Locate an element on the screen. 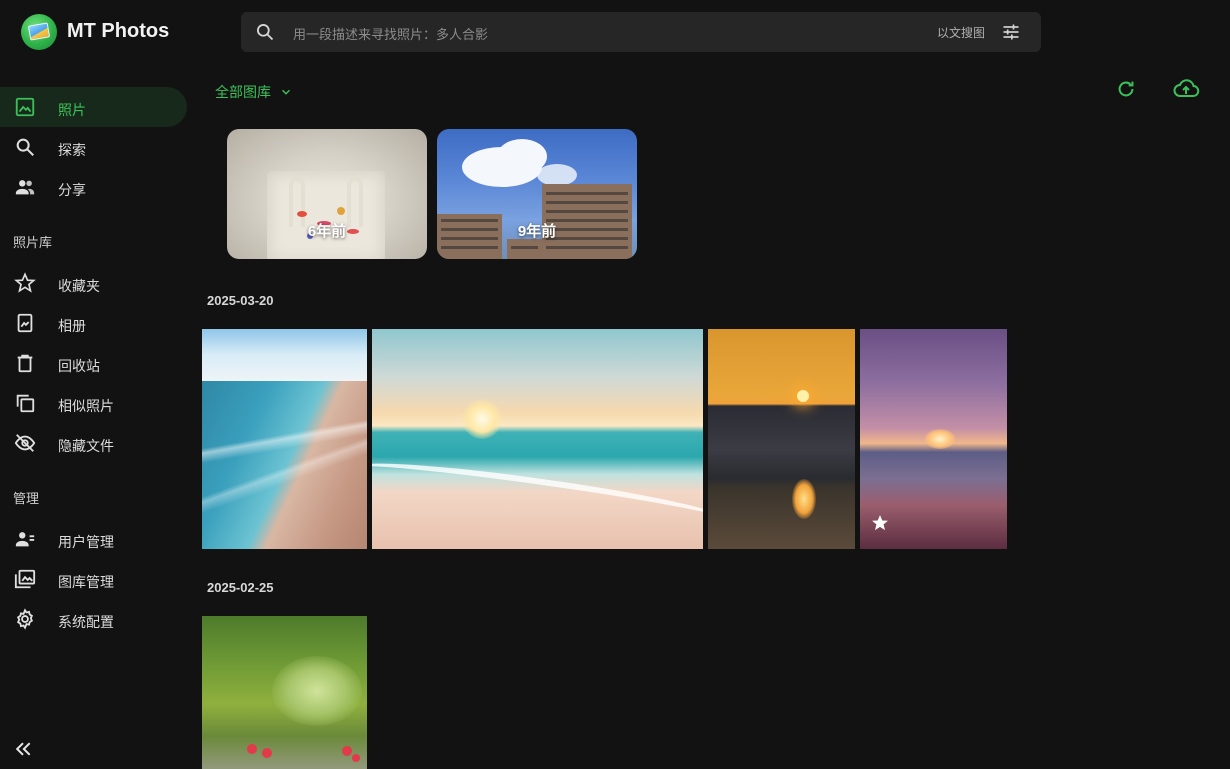 This screenshot has width=1230, height=769. sidebar-item-similar: 相似照片 is located at coordinates (93, 403).